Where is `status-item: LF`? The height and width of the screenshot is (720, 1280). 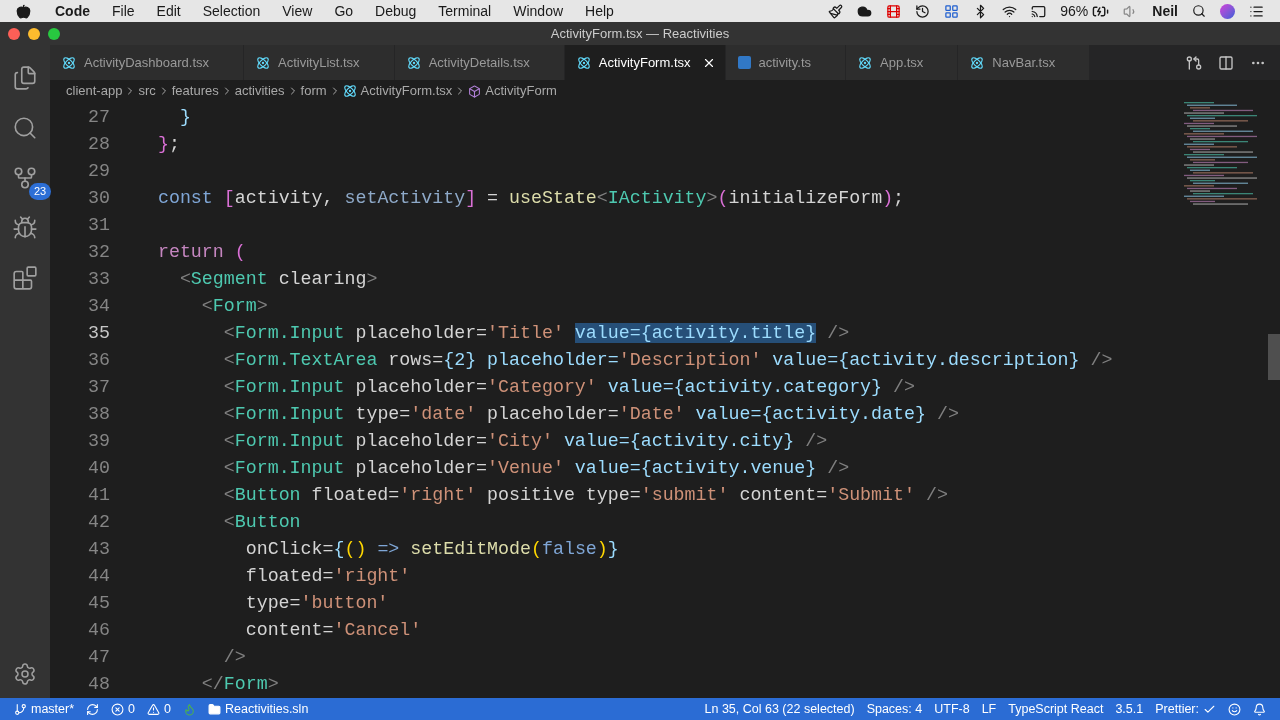 status-item: LF is located at coordinates (989, 709).